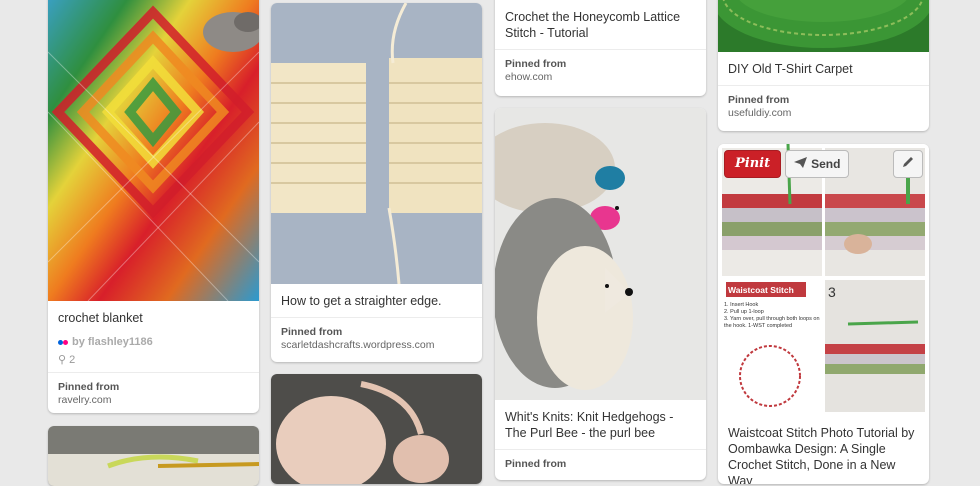 Image resolution: width=980 pixels, height=486 pixels. I want to click on pin-image-crochet-blanket, so click(153, 150).